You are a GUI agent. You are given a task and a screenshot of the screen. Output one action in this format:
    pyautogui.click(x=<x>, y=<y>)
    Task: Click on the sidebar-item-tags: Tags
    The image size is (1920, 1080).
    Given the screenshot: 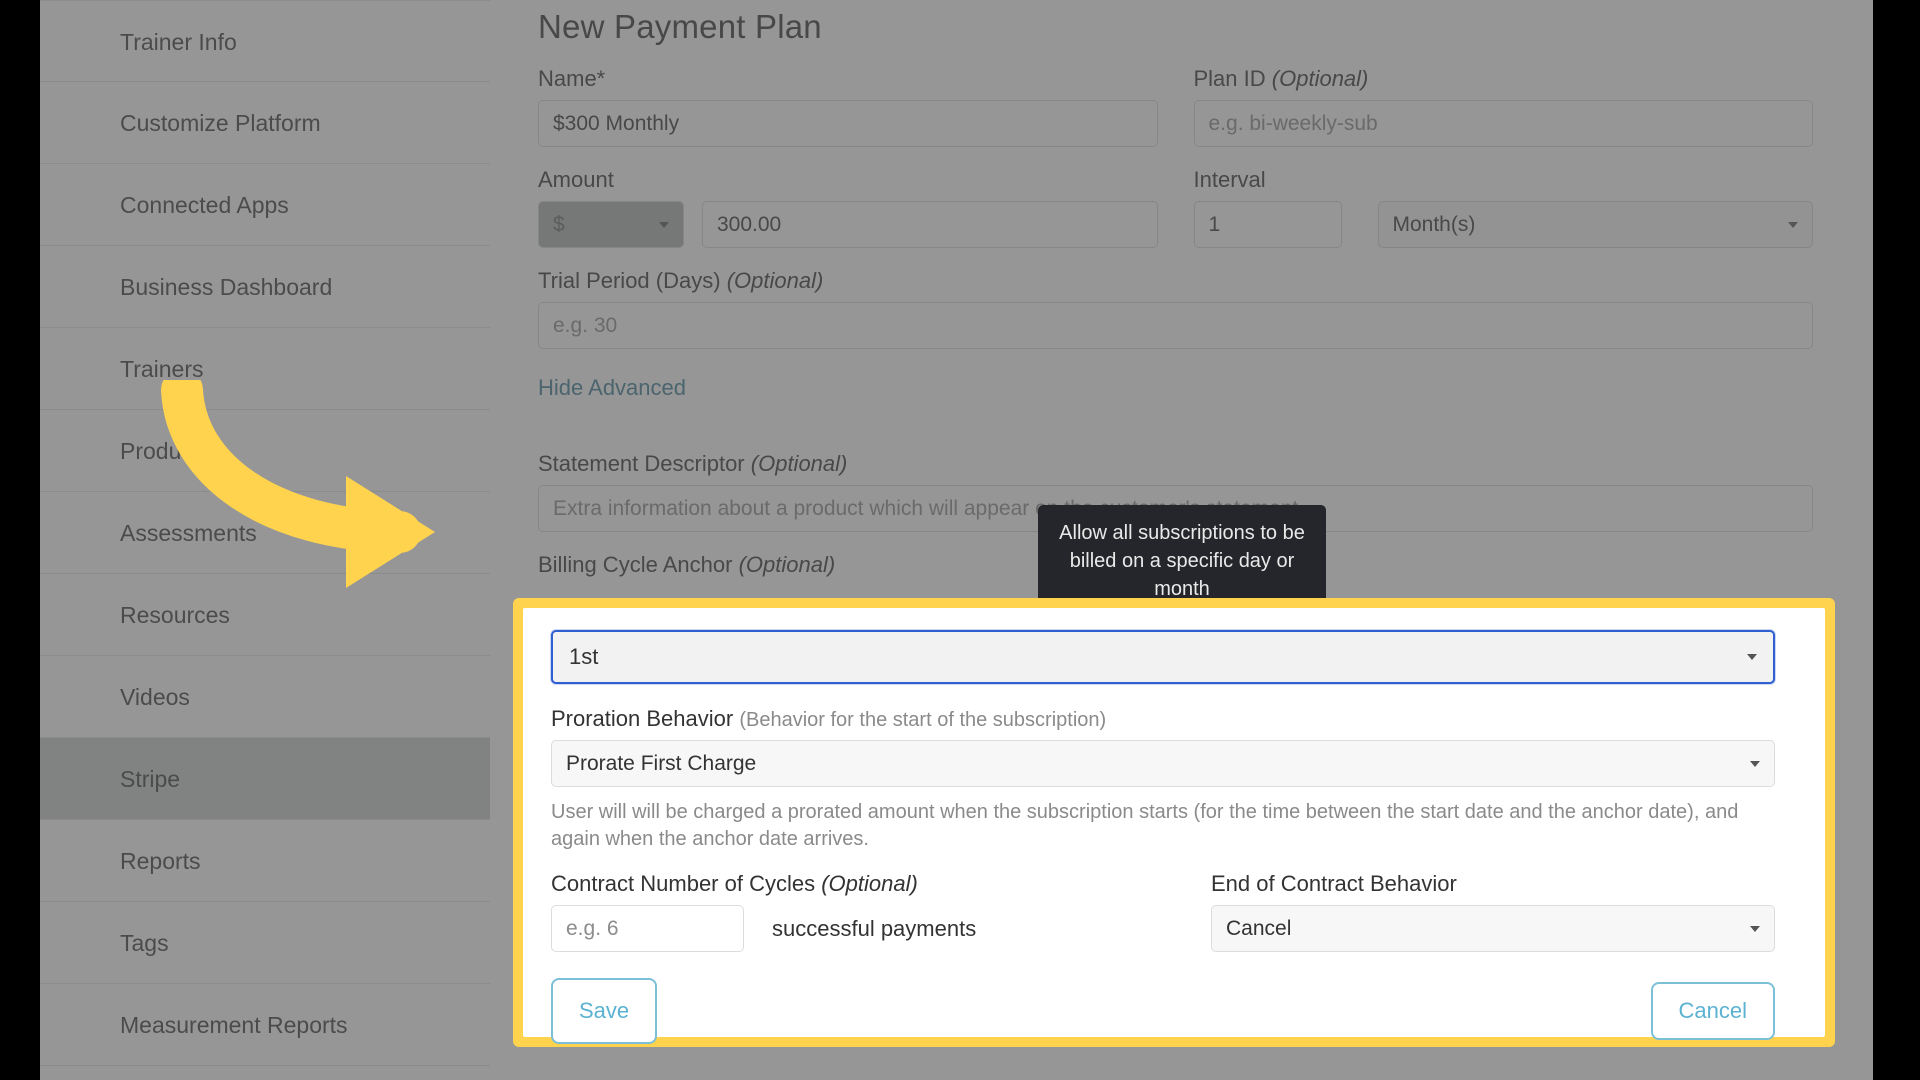 What is the action you would take?
    pyautogui.click(x=265, y=943)
    